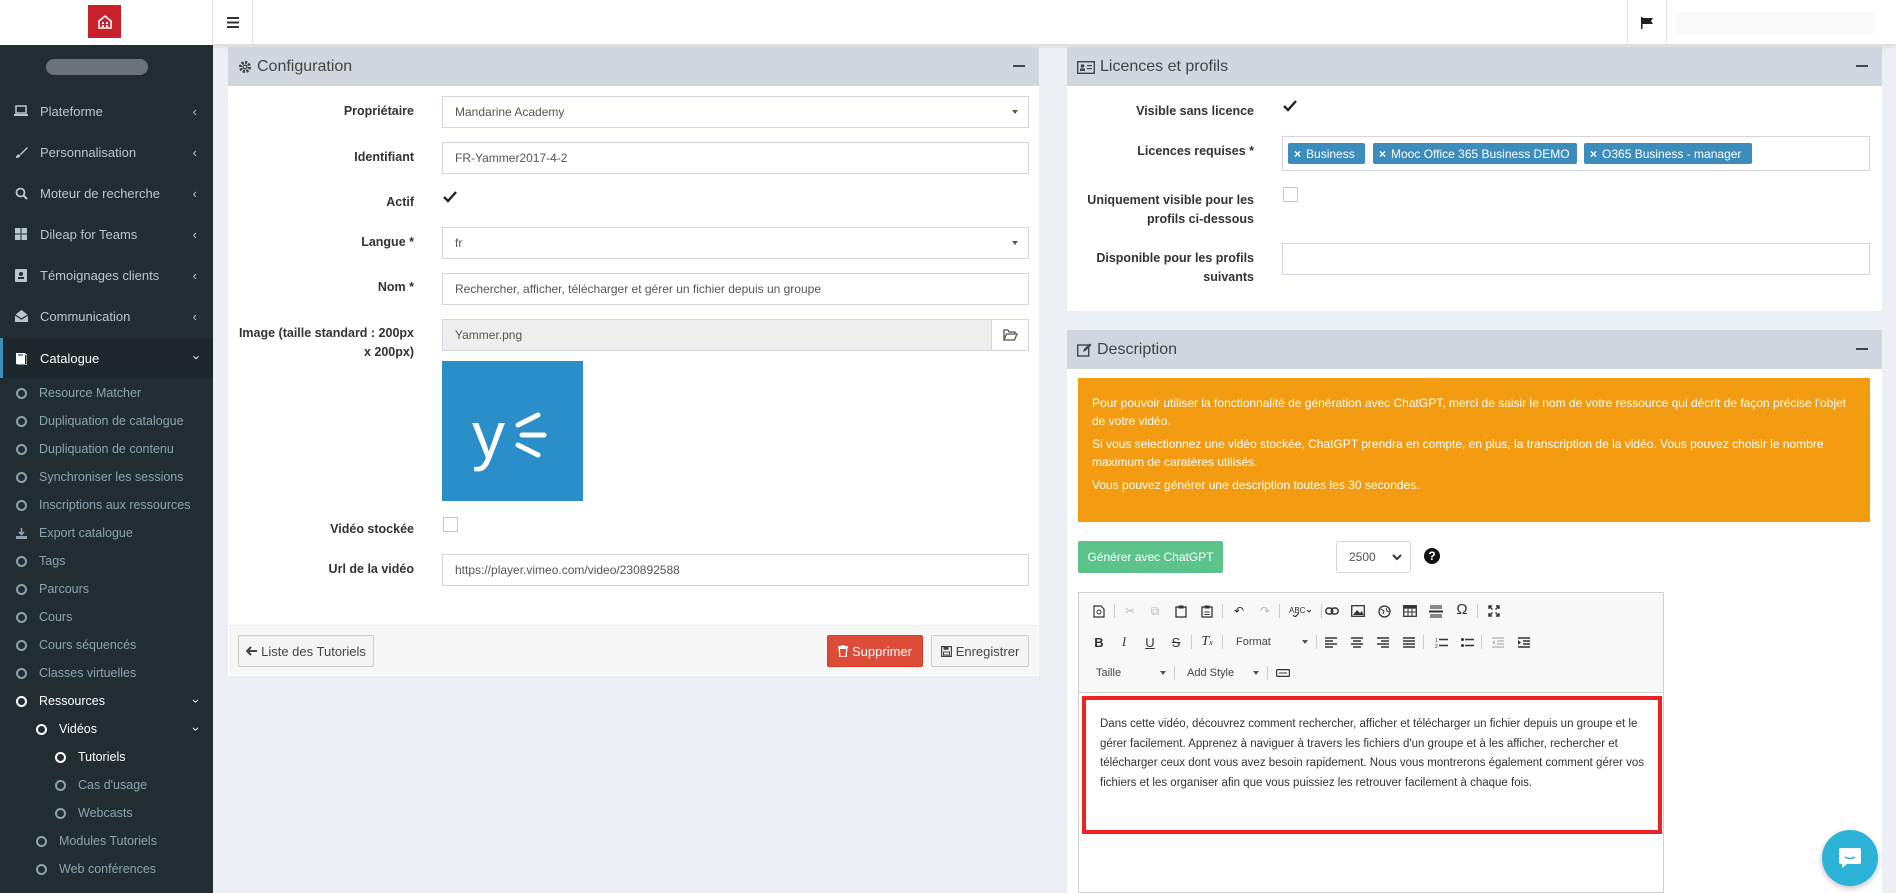 This screenshot has height=893, width=1896. Describe the element at coordinates (450, 524) in the screenshot. I see `stored-video-checkbox` at that location.